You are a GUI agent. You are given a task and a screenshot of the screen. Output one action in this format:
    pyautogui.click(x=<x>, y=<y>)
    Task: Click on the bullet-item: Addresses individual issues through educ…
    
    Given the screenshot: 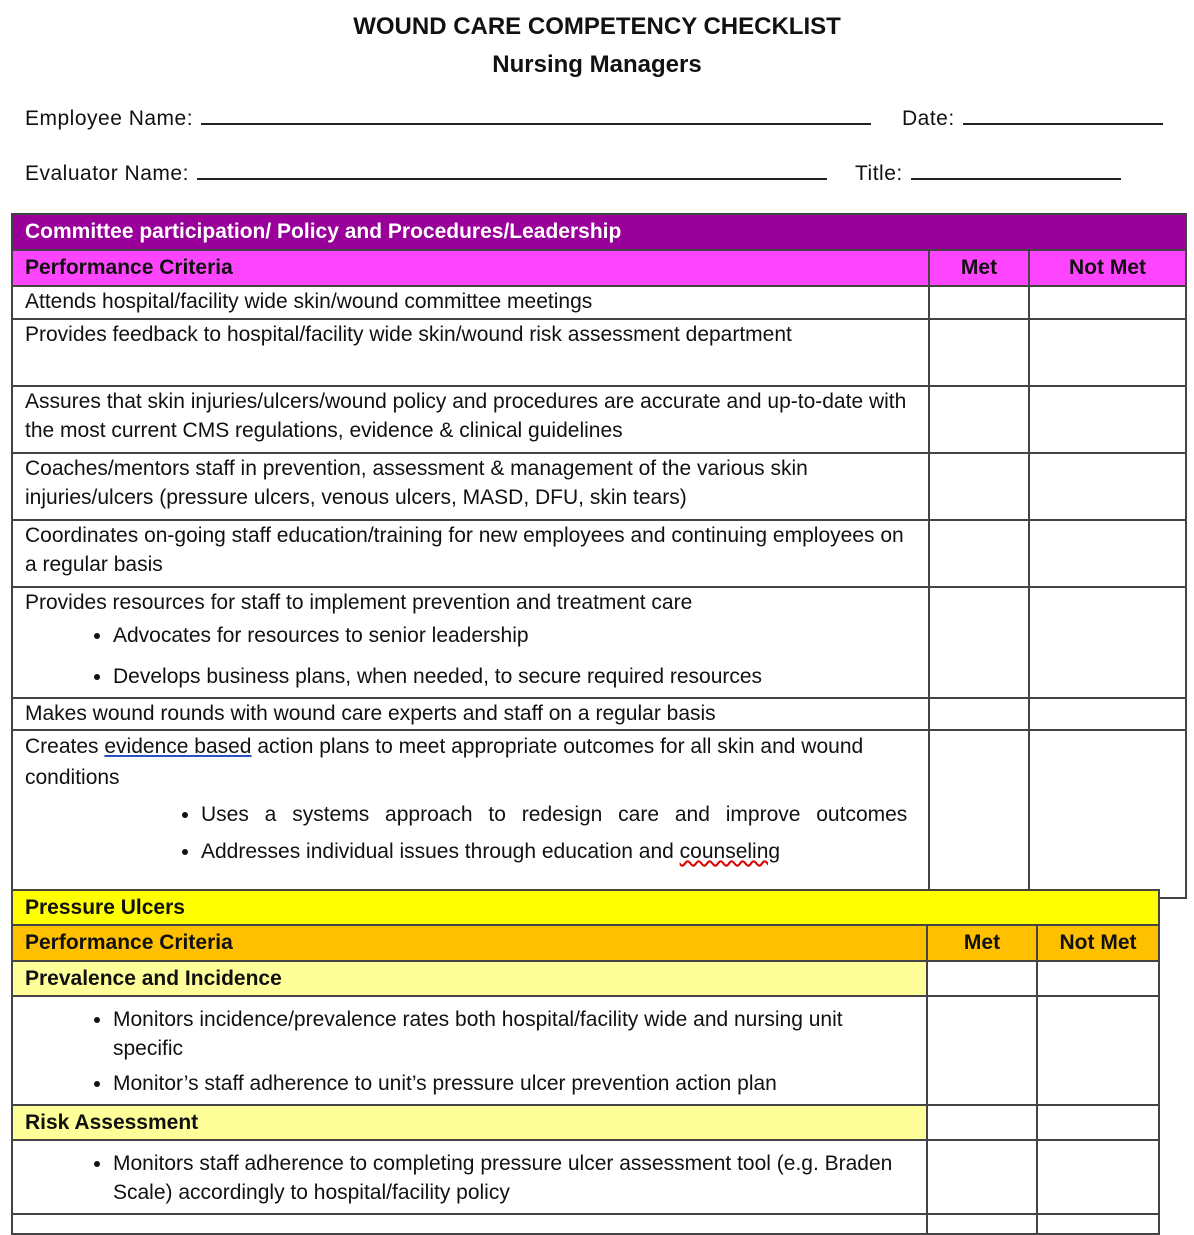 What is the action you would take?
    pyautogui.click(x=558, y=851)
    